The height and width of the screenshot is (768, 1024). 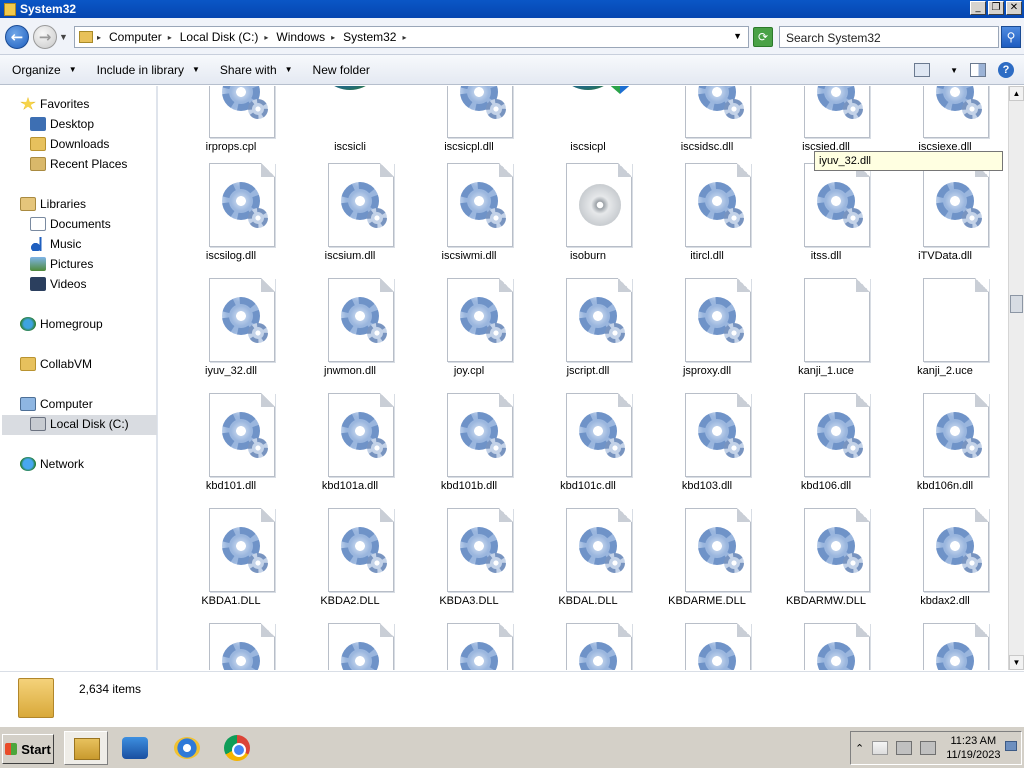 What do you see at coordinates (78, 164) in the screenshot?
I see `nav-recent-places: Recent Places` at bounding box center [78, 164].